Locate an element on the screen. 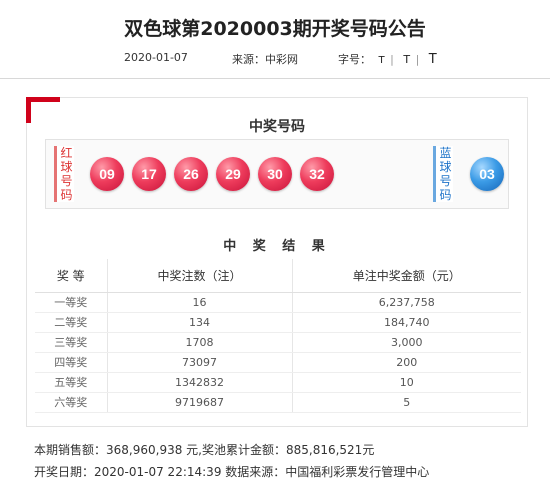 This screenshot has width=550, height=483. table-row: 二等奖 134 184,740 is located at coordinates (278, 322).